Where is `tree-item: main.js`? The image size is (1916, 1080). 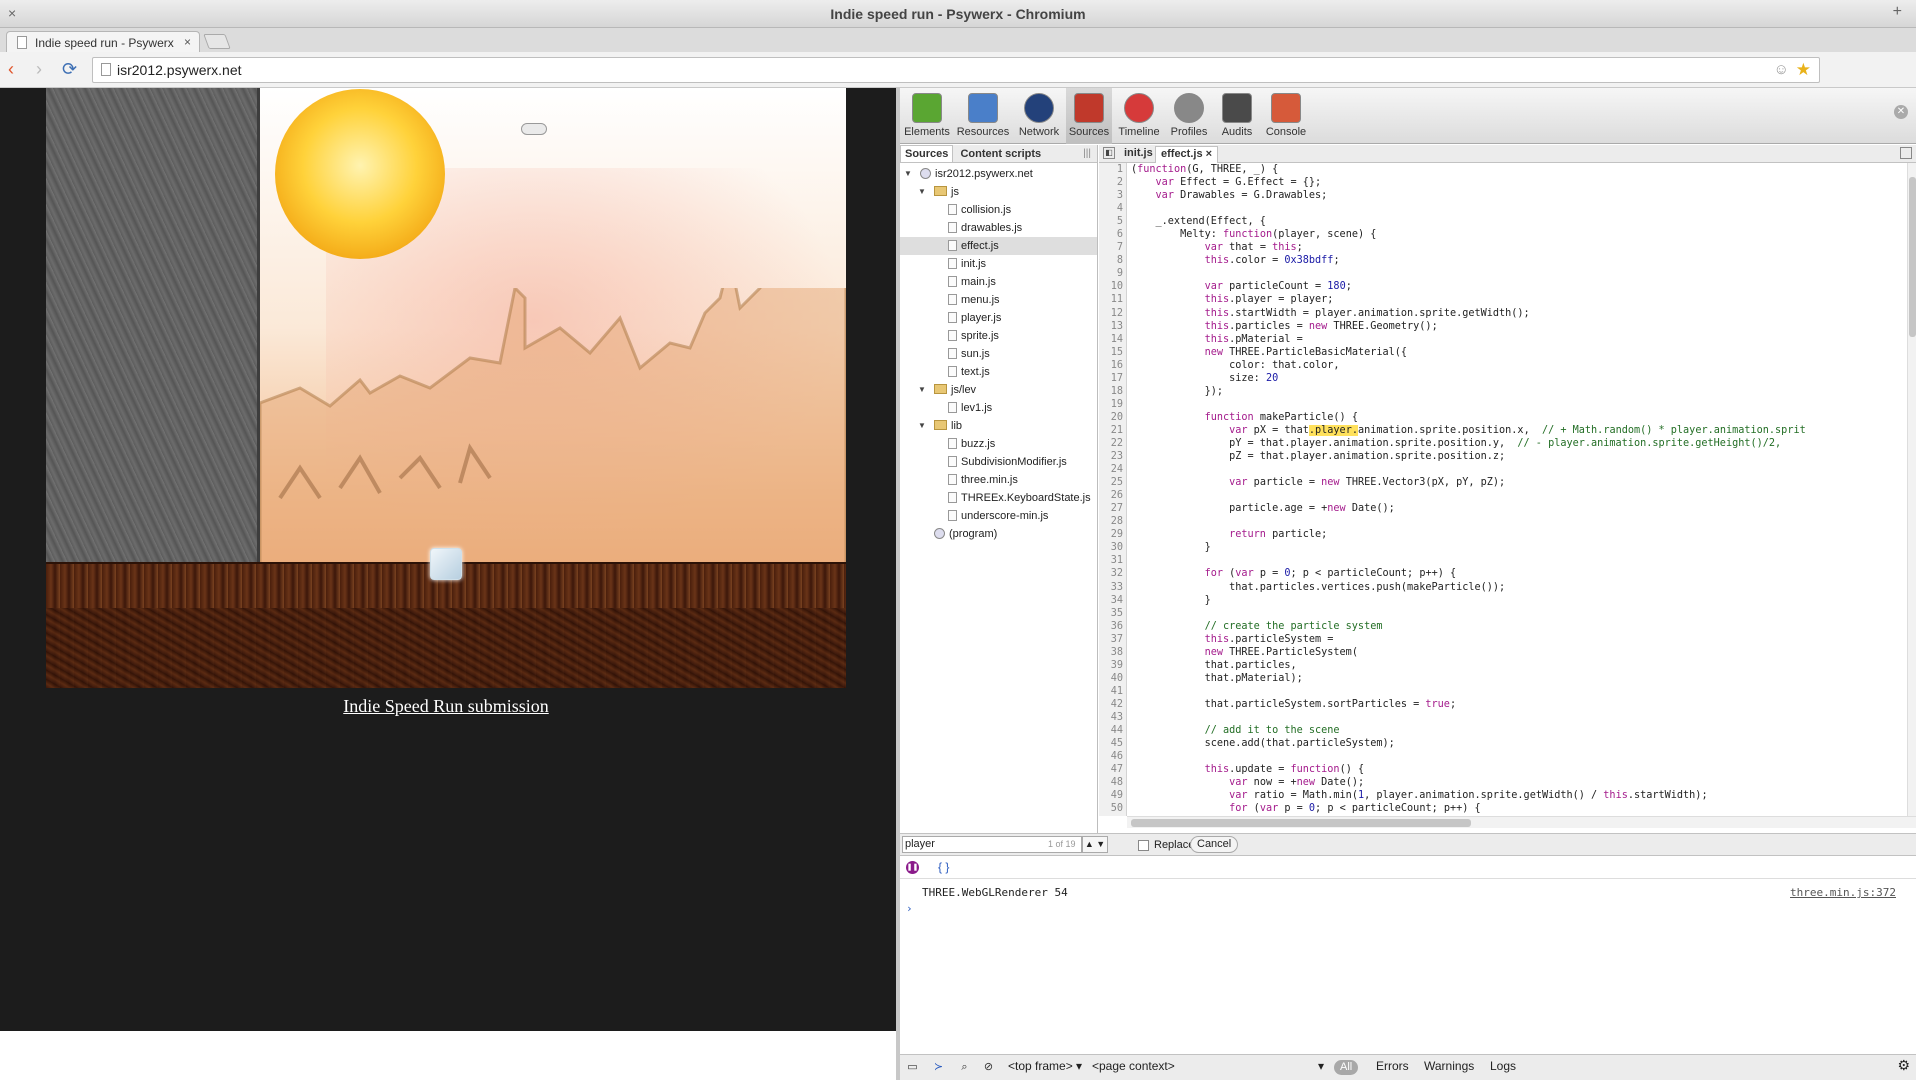 tree-item: main.js is located at coordinates (998, 282).